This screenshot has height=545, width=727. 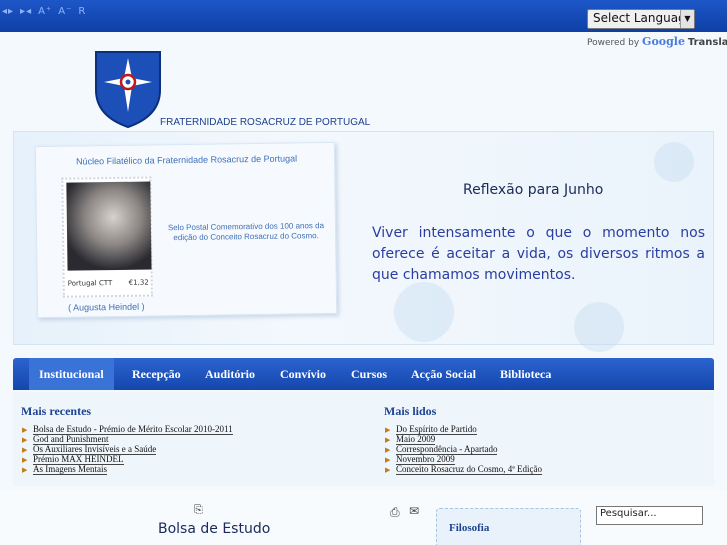 I want to click on language-select: Select Language ▼, so click(x=641, y=19).